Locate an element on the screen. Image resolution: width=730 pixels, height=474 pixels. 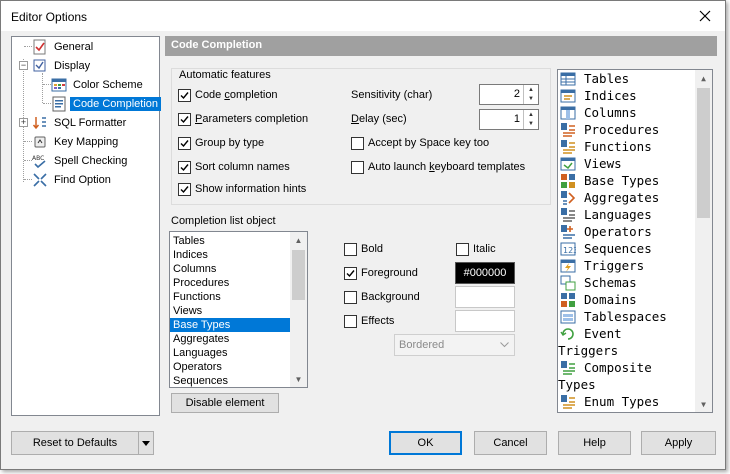
list-item: Triggers is located at coordinates (627, 265).